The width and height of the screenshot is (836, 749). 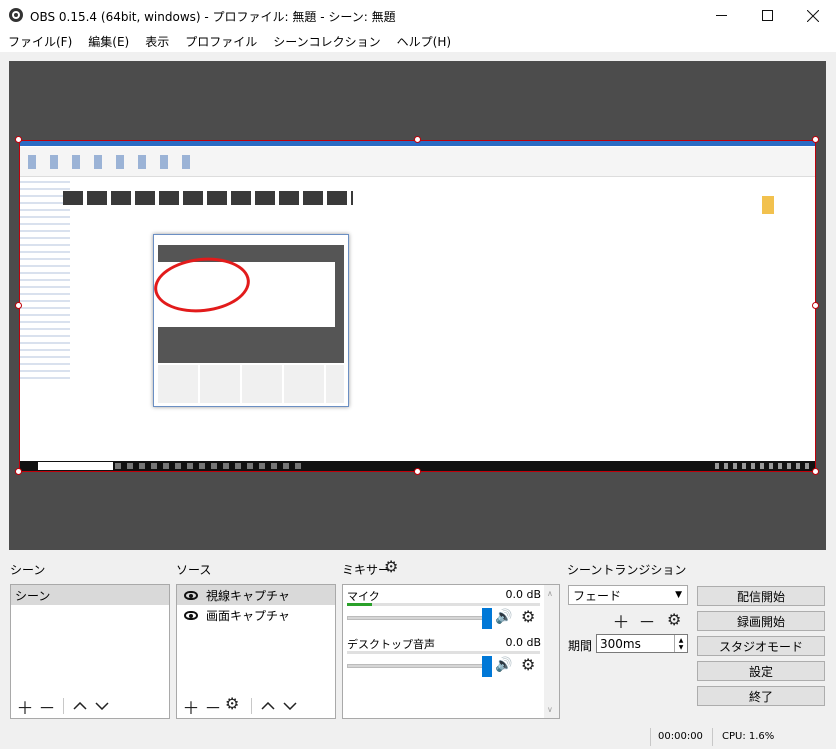 I want to click on transition-select-value: フェード, so click(x=597, y=595).